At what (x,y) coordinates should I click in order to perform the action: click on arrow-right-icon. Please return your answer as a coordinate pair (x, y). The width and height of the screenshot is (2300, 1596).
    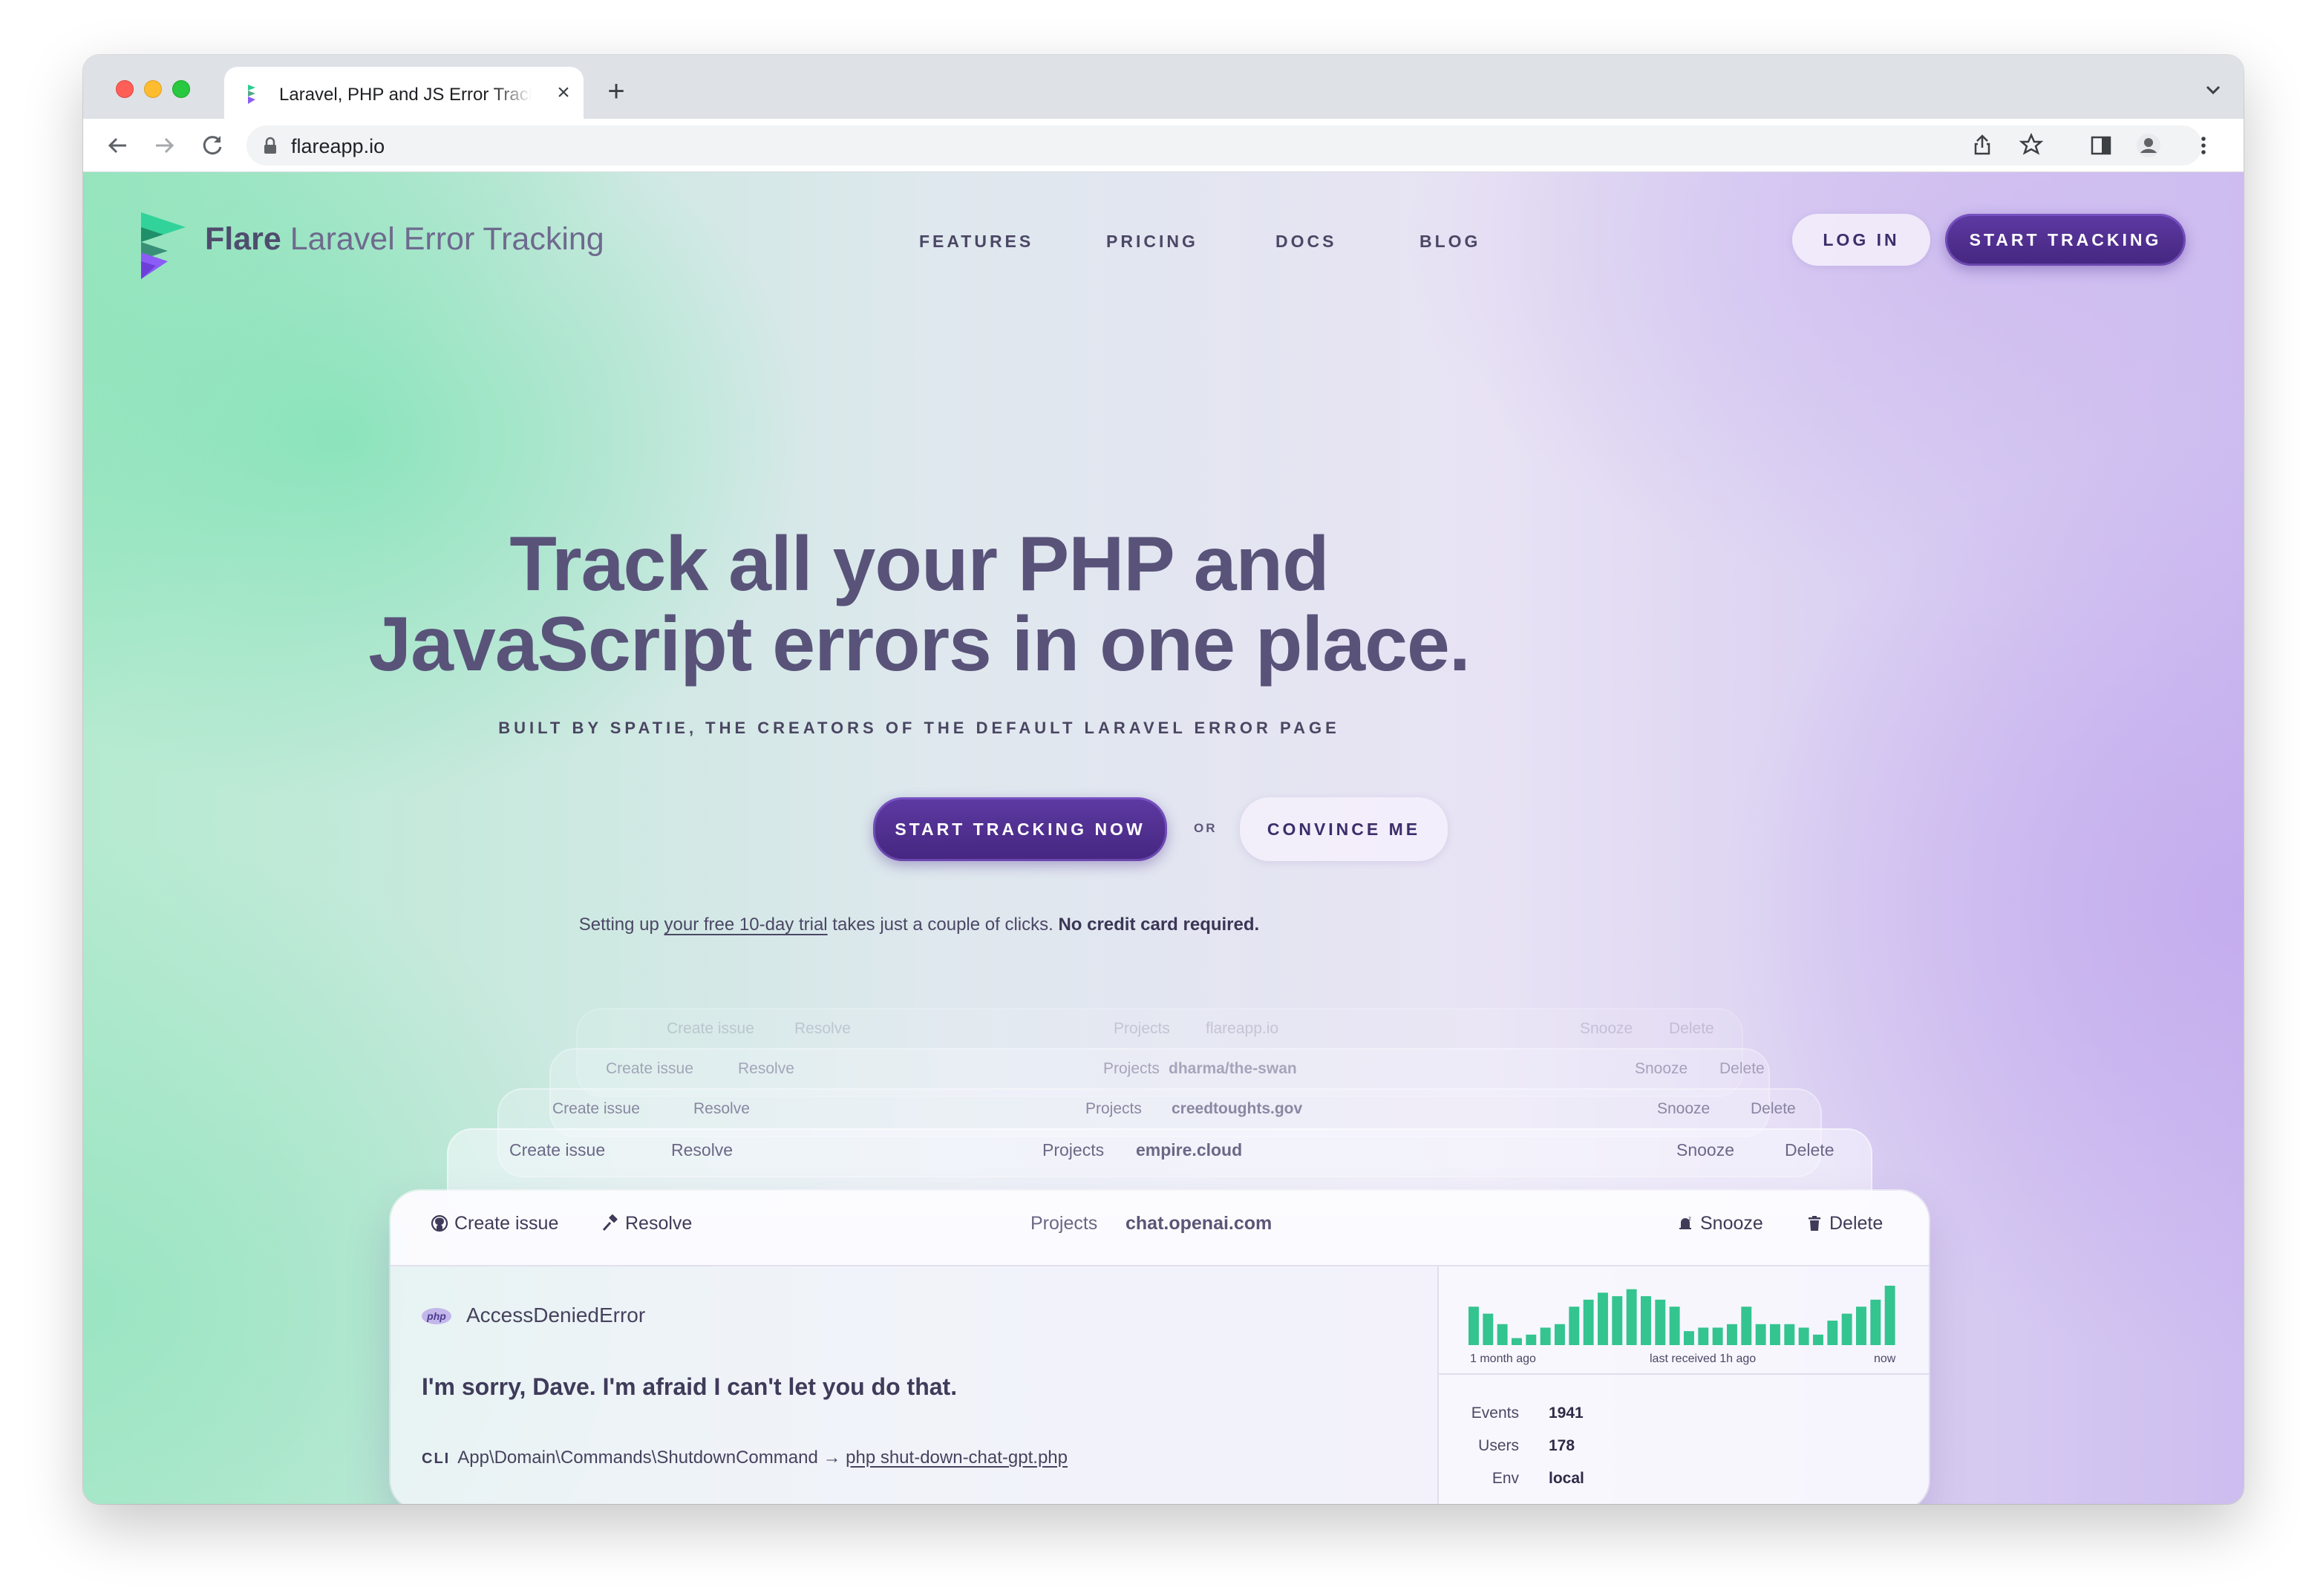
    Looking at the image, I should click on (164, 145).